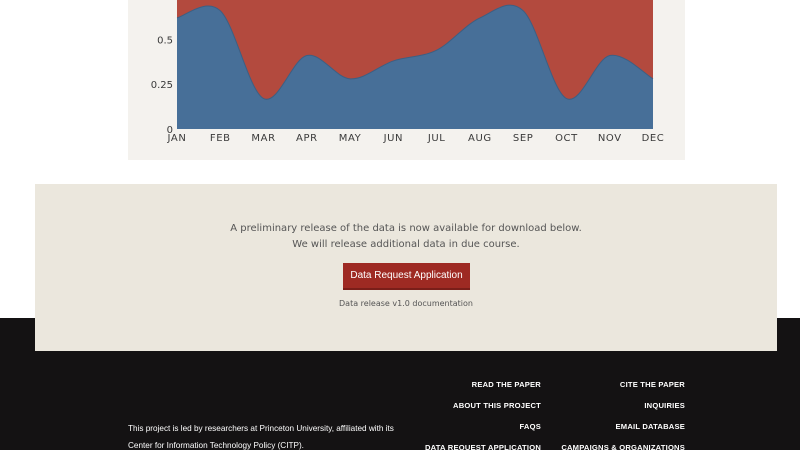 This screenshot has width=800, height=454. I want to click on footer-link-data-request-application: DATA REQUEST APPLICATION, so click(483, 447).